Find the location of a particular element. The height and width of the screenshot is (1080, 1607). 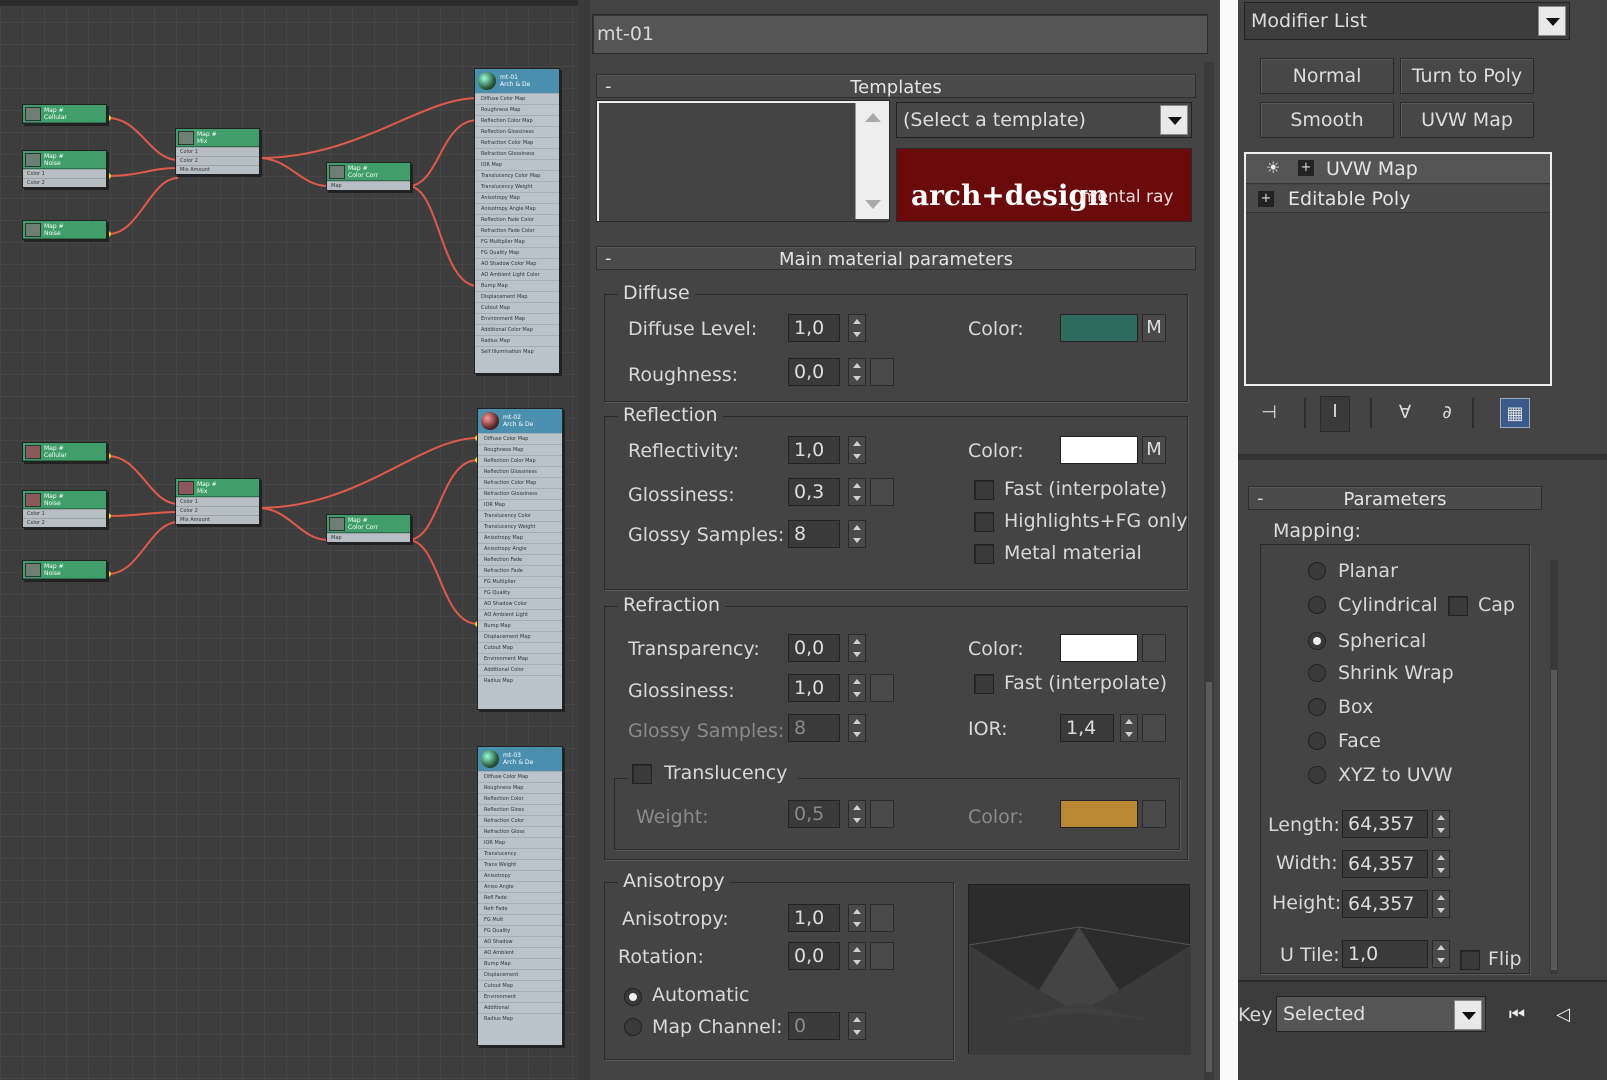

map-node-6: Map # Noise is located at coordinates (64, 570).